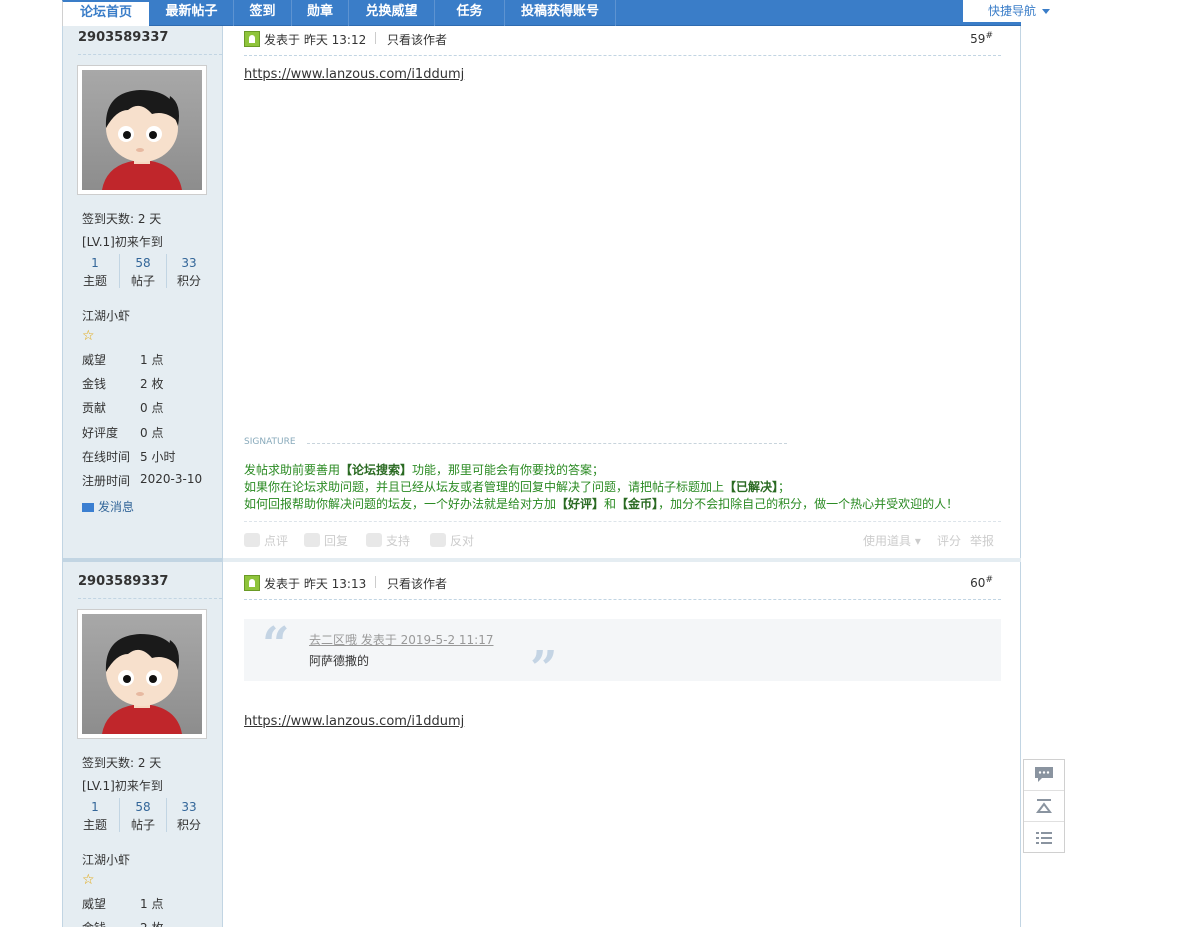 The width and height of the screenshot is (1197, 927). I want to click on post-time: 发表于 昨天 13:13, so click(315, 584).